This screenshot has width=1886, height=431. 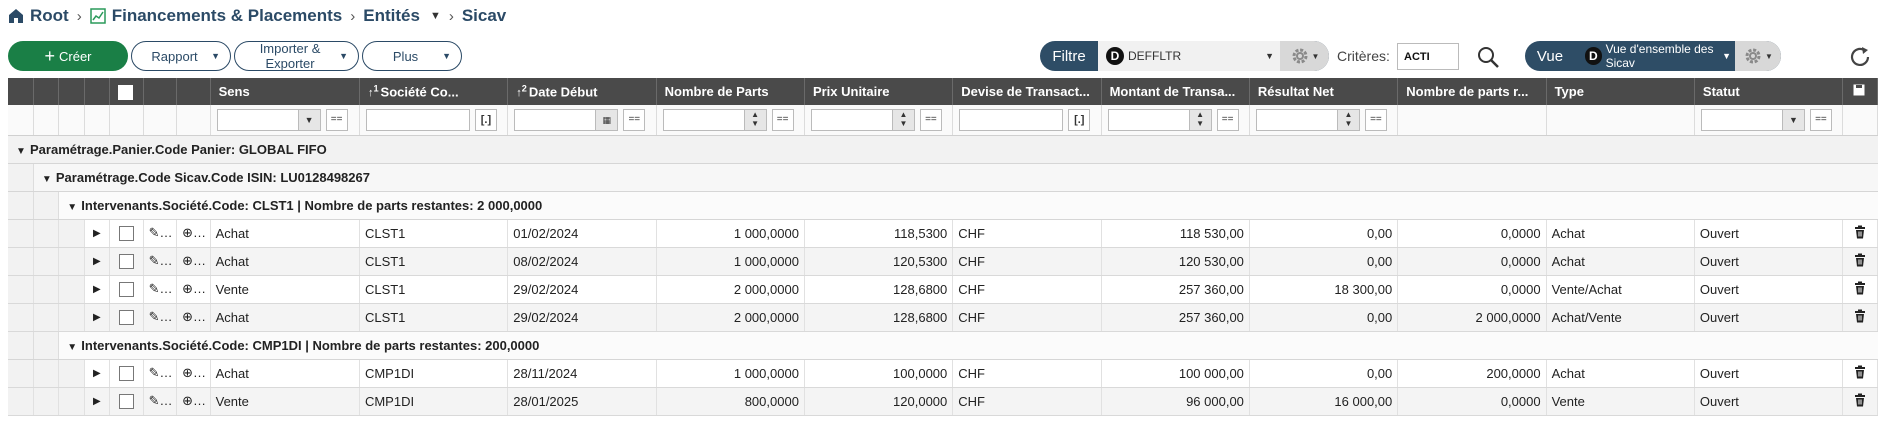 I want to click on breadcrumb-root: Root, so click(x=38, y=16).